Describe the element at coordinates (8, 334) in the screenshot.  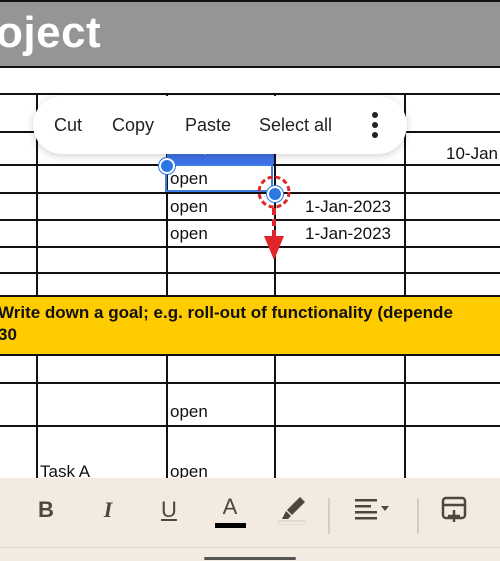
I see `goal-text-line: 30` at that location.